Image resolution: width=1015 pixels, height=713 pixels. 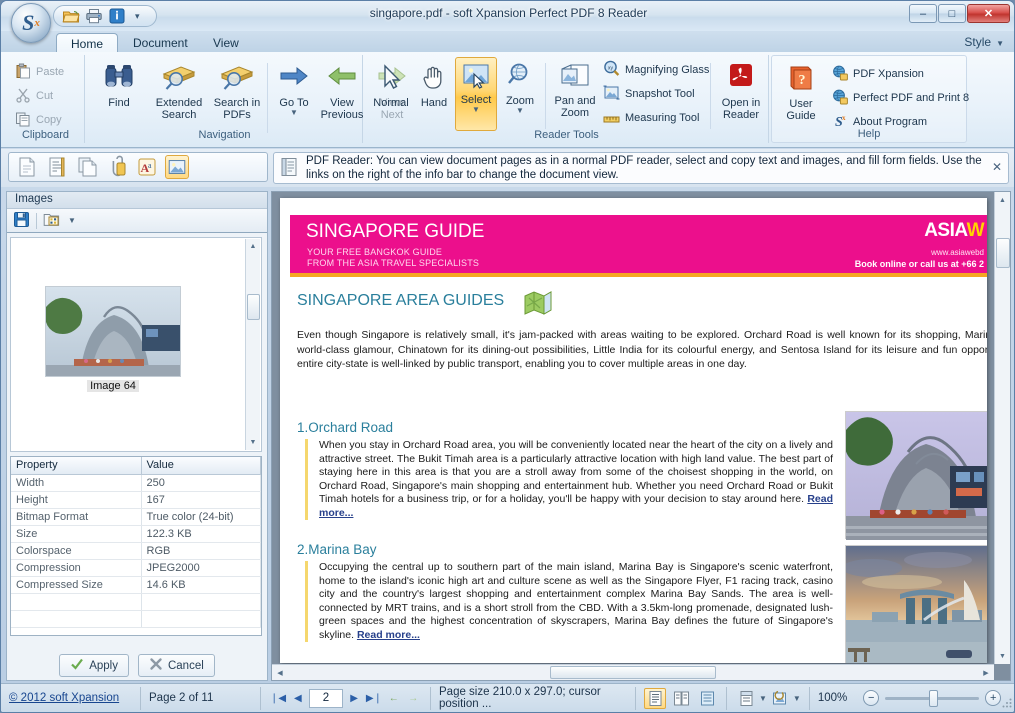 I want to click on paste-button: Paste, so click(x=39, y=72).